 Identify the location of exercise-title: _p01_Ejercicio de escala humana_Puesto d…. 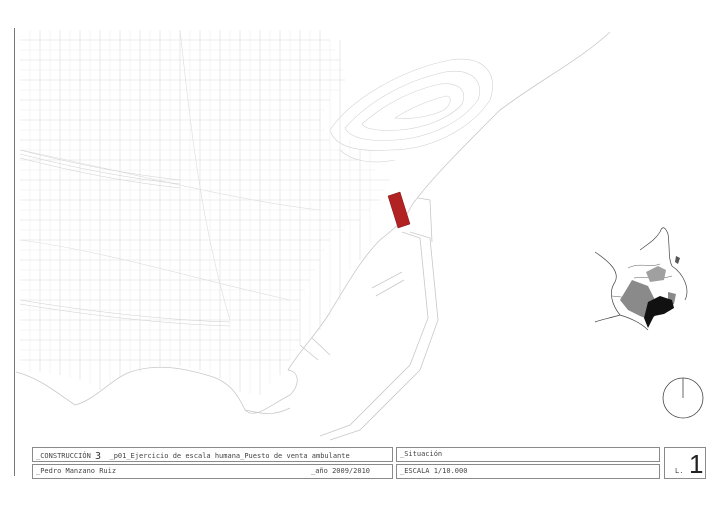
(229, 456).